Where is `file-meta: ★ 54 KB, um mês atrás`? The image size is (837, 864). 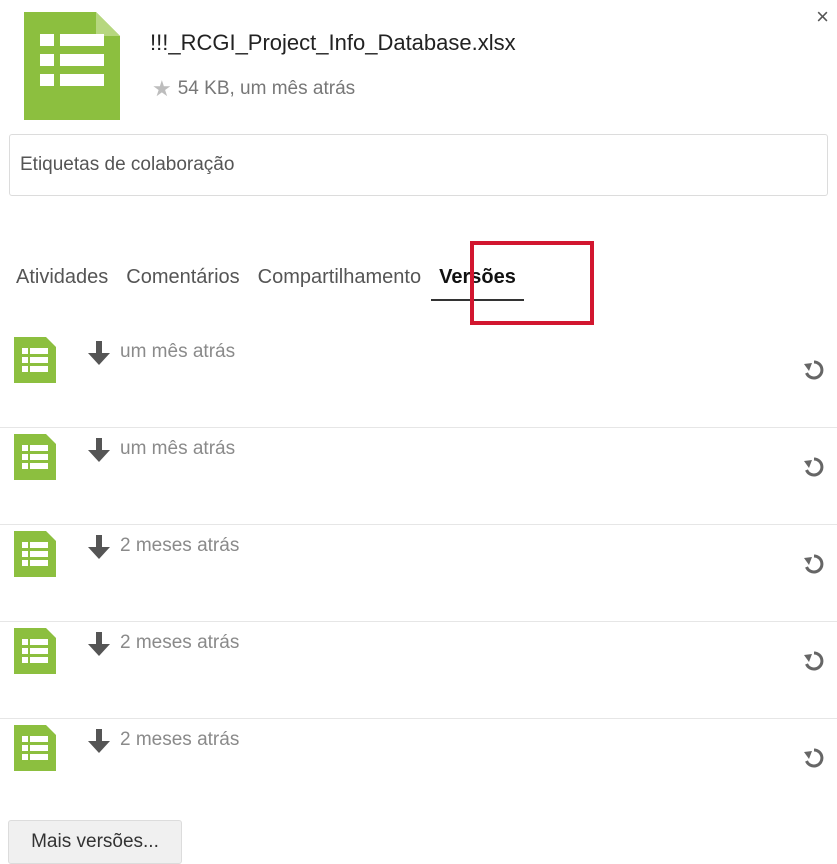
file-meta: ★ 54 KB, um mês atrás is located at coordinates (253, 89).